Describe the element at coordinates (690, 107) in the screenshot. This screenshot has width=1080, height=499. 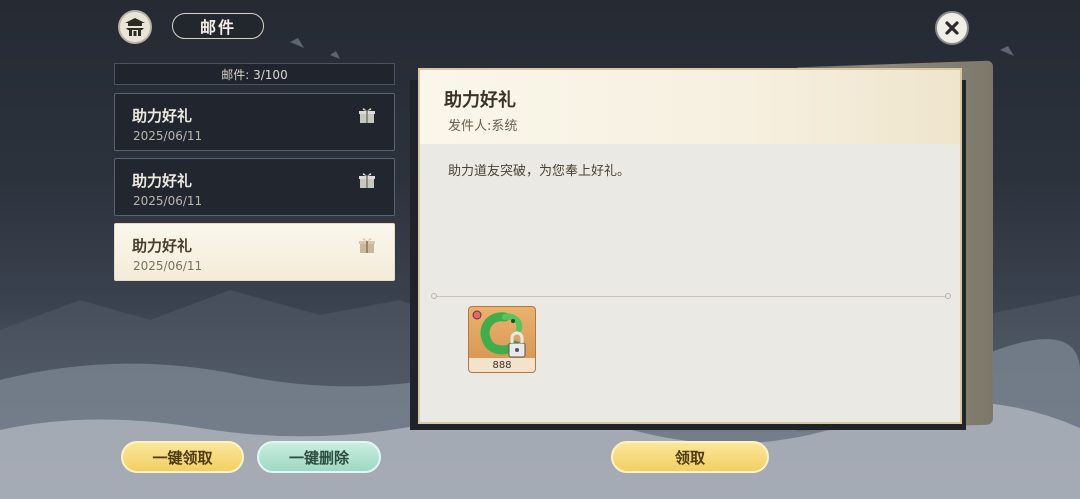
I see `mail-detail-header: 助力好礼 发件人:系统` at that location.